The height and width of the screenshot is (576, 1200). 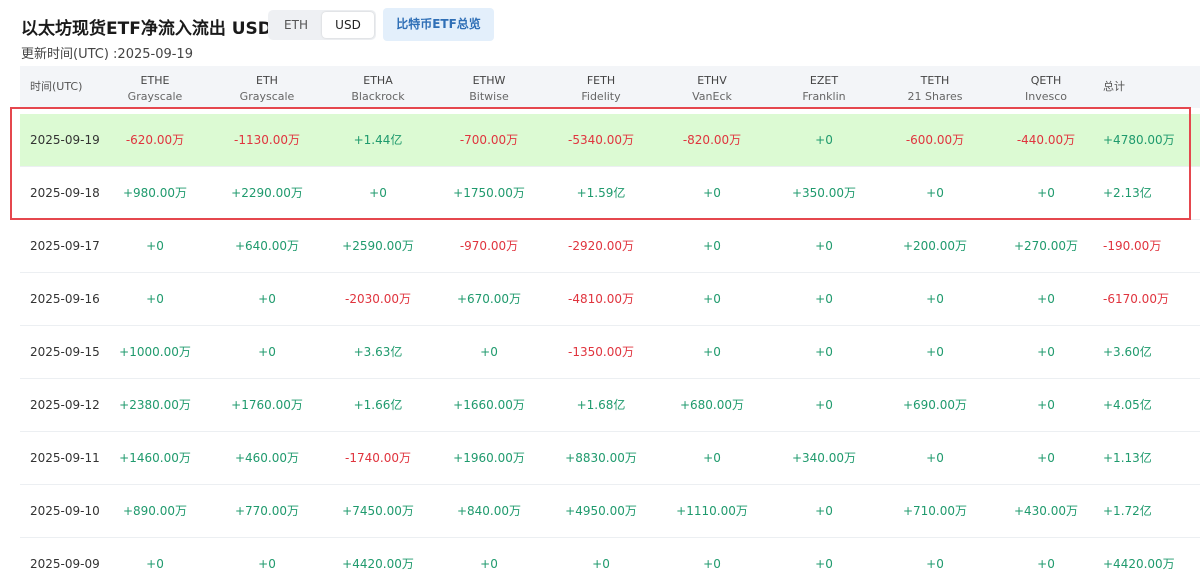 I want to click on unit-option-eth: ETH, so click(x=296, y=25).